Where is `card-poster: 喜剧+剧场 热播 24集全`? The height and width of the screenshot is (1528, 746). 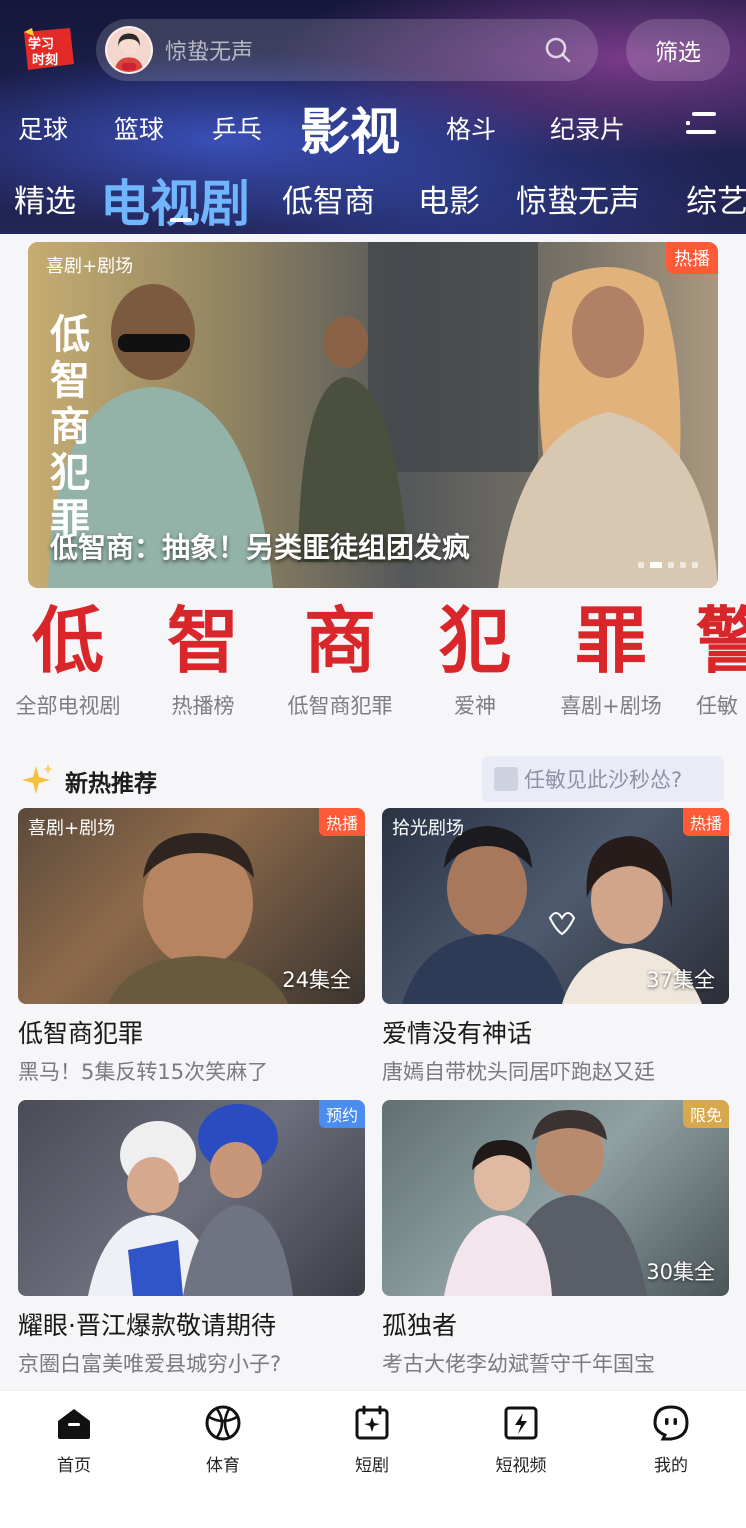
card-poster: 喜剧+剧场 热播 24集全 is located at coordinates (191, 906).